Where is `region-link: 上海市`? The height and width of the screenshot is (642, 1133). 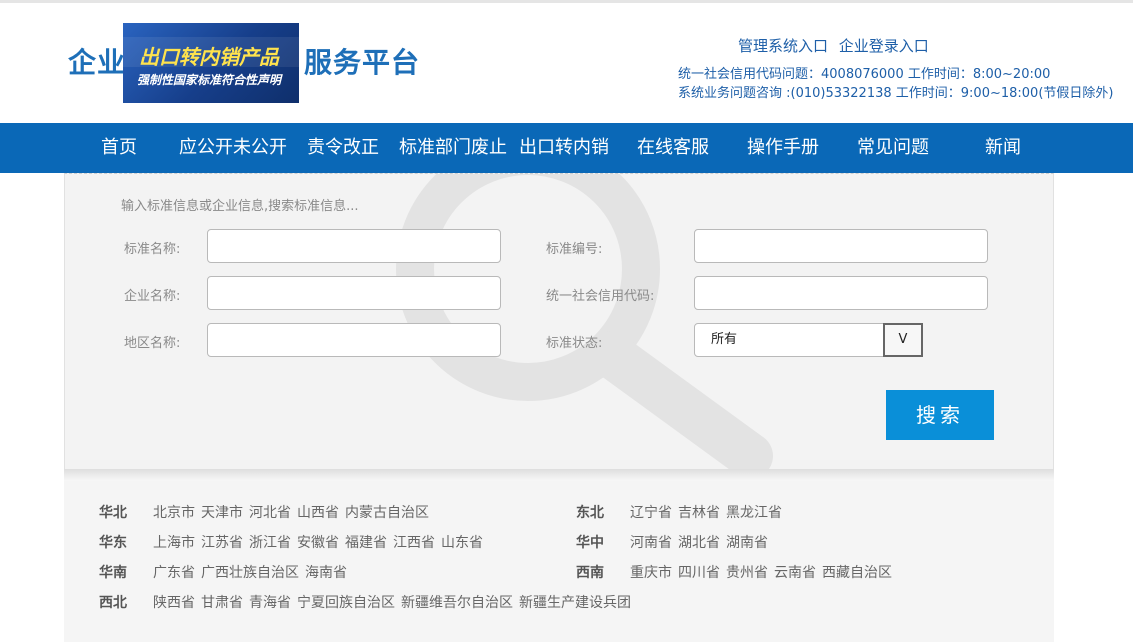 region-link: 上海市 is located at coordinates (174, 543).